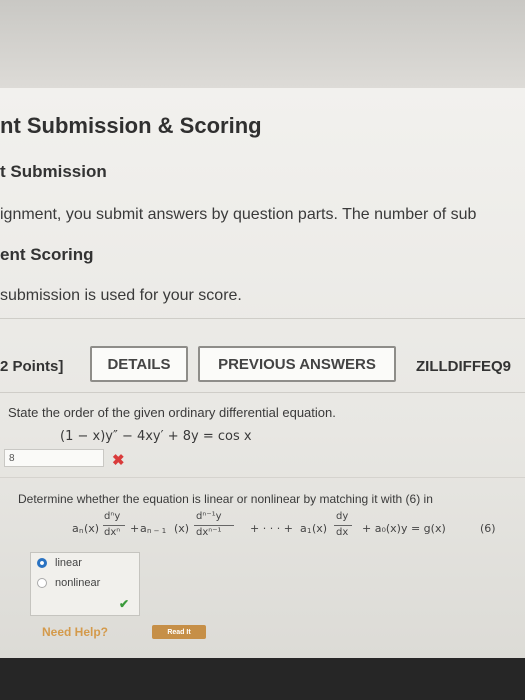 The width and height of the screenshot is (525, 700). Describe the element at coordinates (262, 477) in the screenshot. I see `part-divider` at that location.